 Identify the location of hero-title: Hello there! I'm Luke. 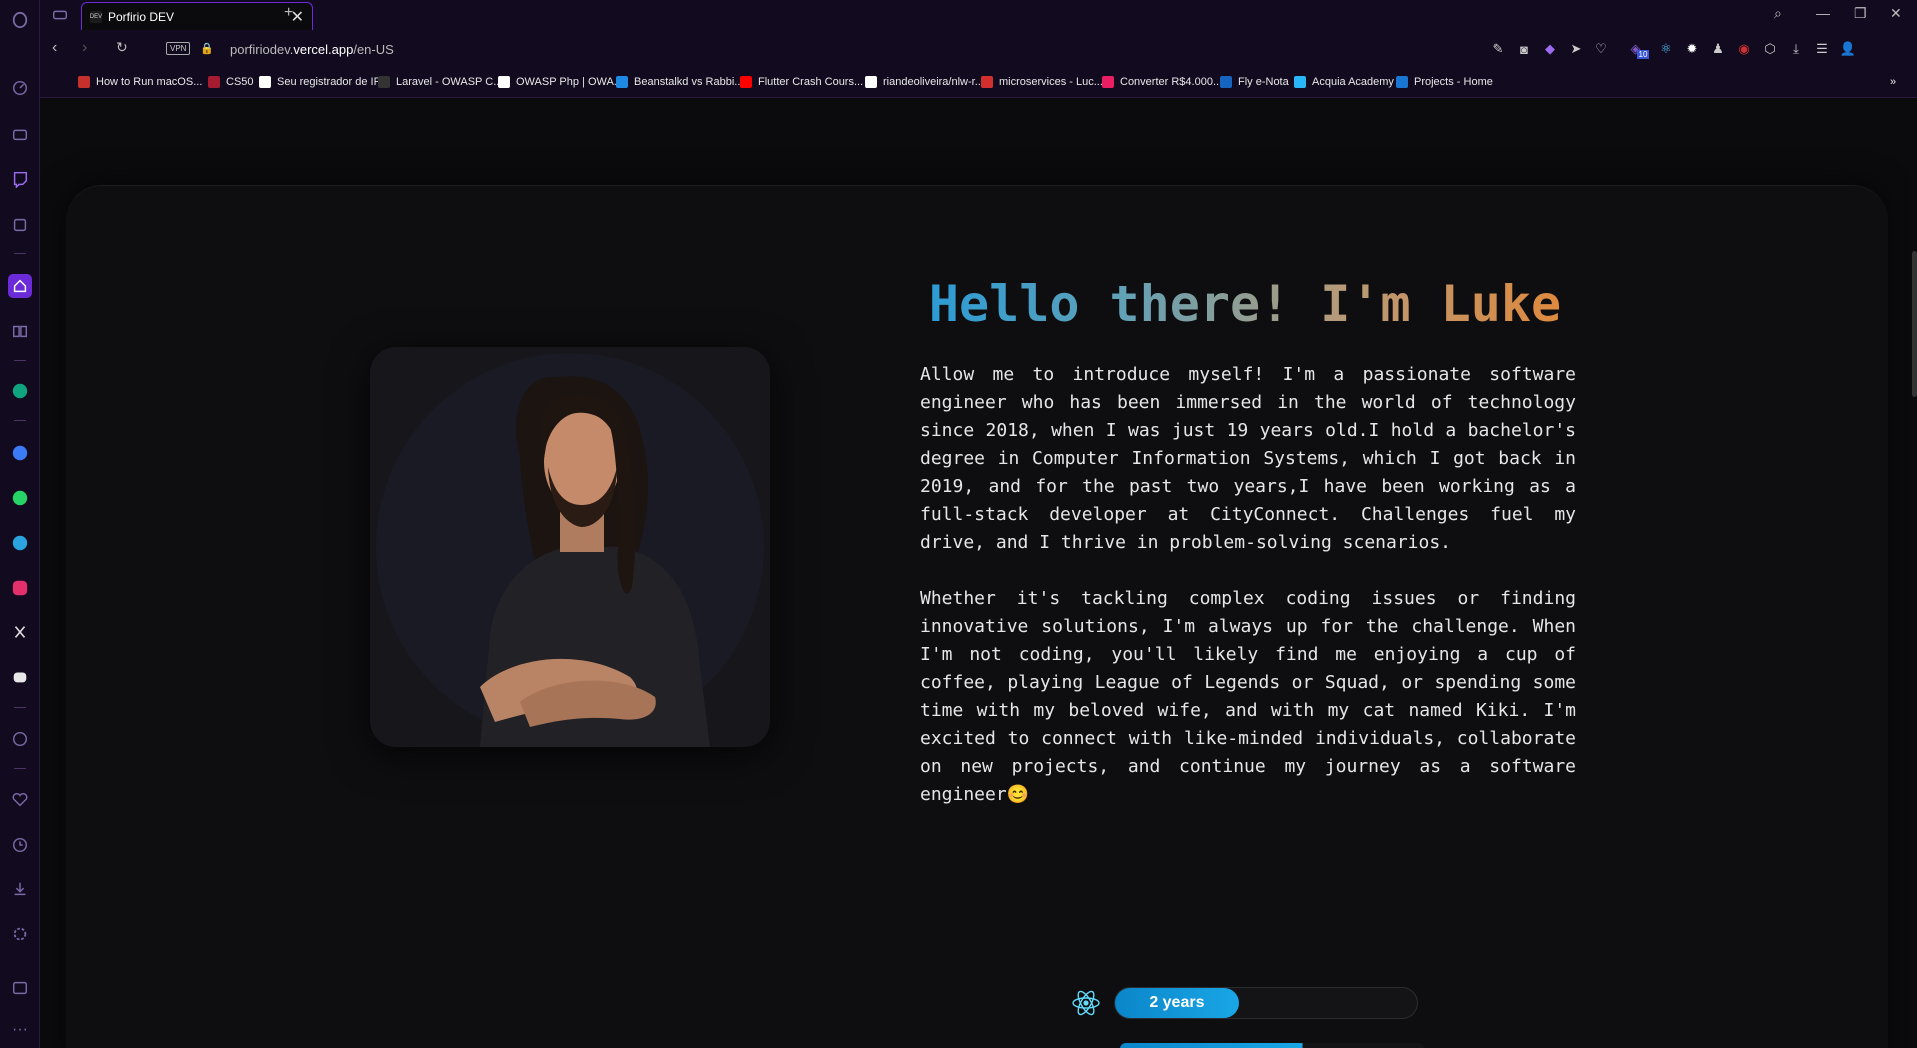
(1245, 304).